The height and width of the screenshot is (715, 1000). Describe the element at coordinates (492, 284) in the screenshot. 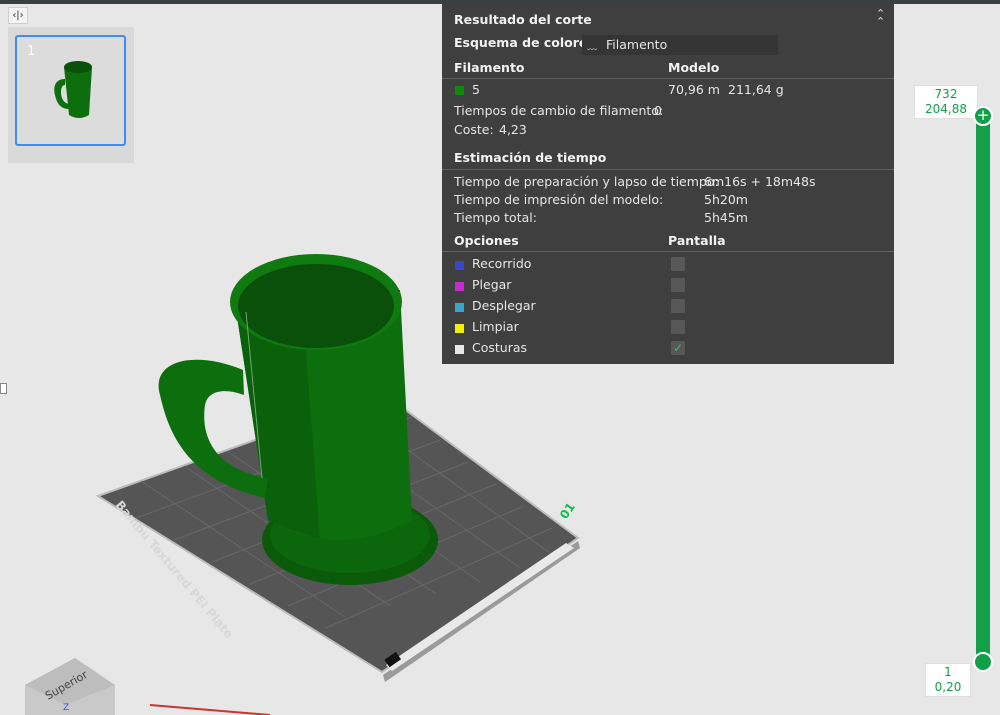

I see `option-label: Plegar` at that location.